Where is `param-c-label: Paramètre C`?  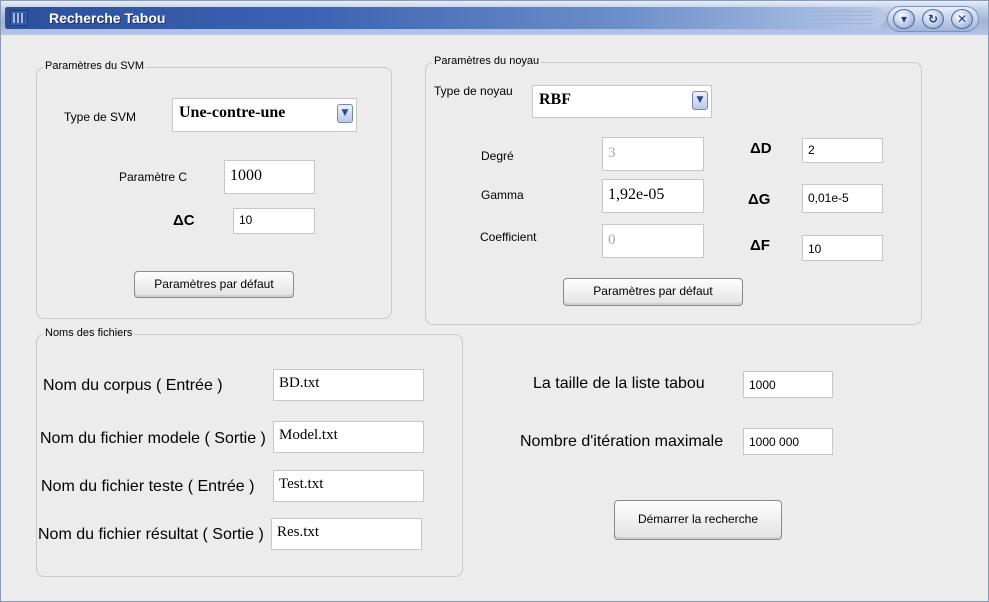 param-c-label: Paramètre C is located at coordinates (153, 177).